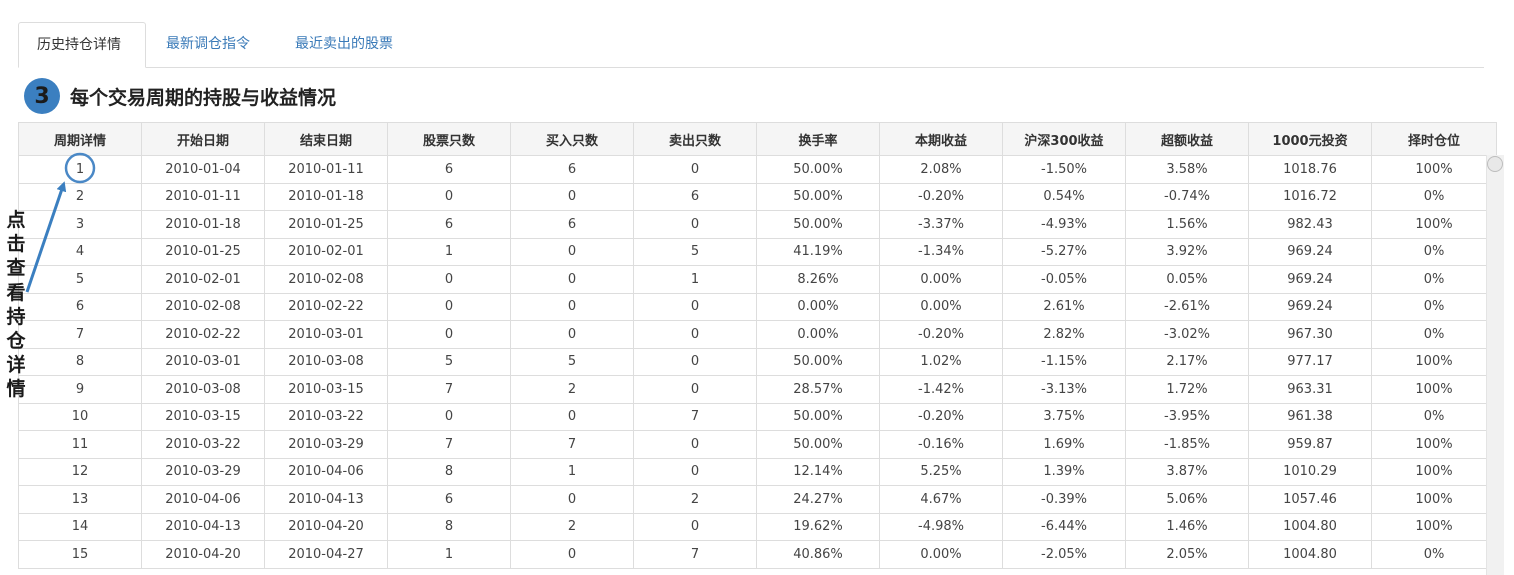 This screenshot has width=1514, height=575. I want to click on tab-bar: 历史持仓详情 最新调仓指令 最近卖出的股票, so click(751, 45).